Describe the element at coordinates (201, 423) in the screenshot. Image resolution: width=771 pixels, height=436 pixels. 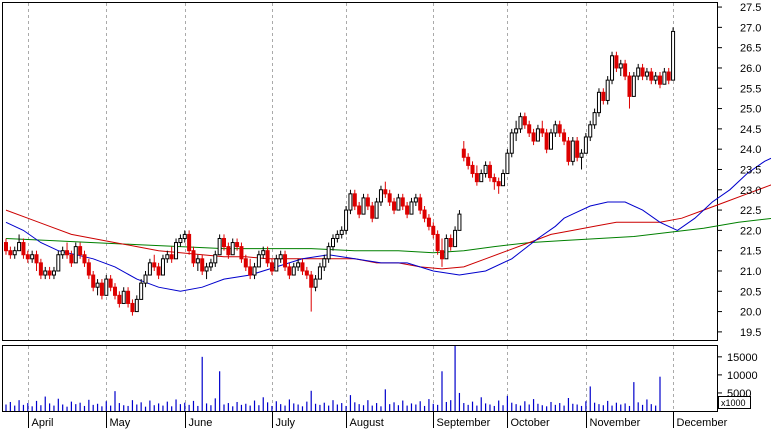
I see `month-label: June` at that location.